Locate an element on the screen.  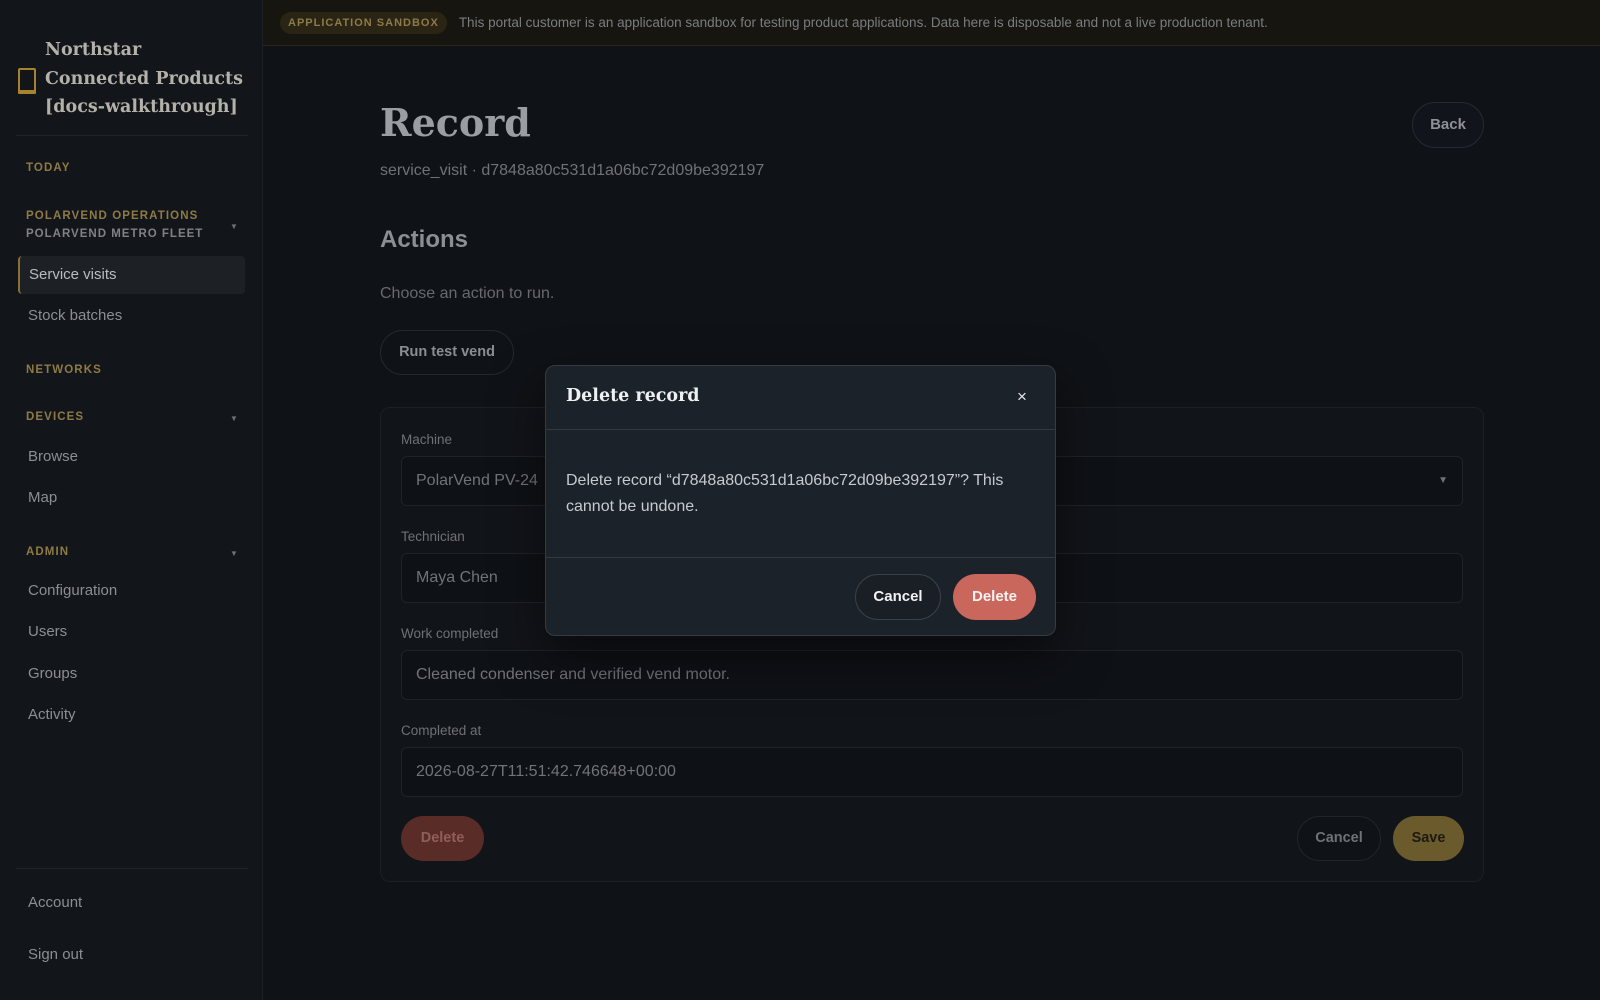
sidebar-item-sign-out: Sign out is located at coordinates (131, 955).